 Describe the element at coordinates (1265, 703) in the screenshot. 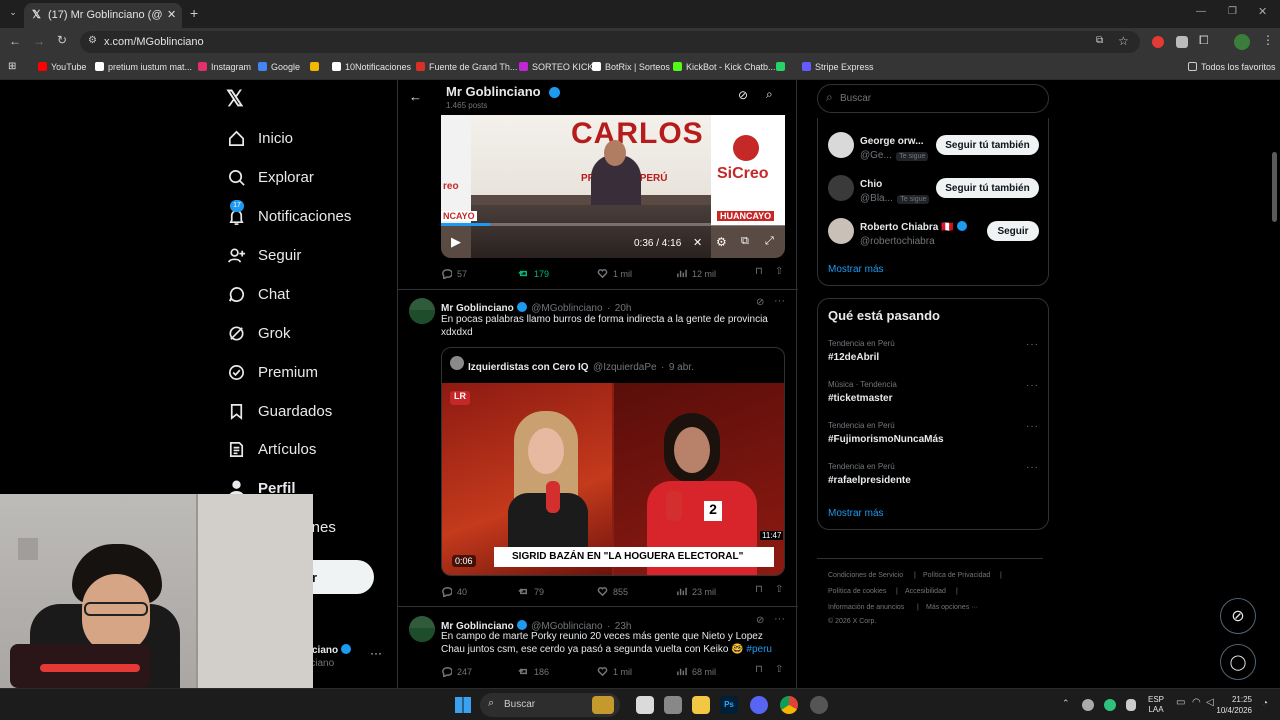

I see `notification-bell-icon: ◔` at that location.